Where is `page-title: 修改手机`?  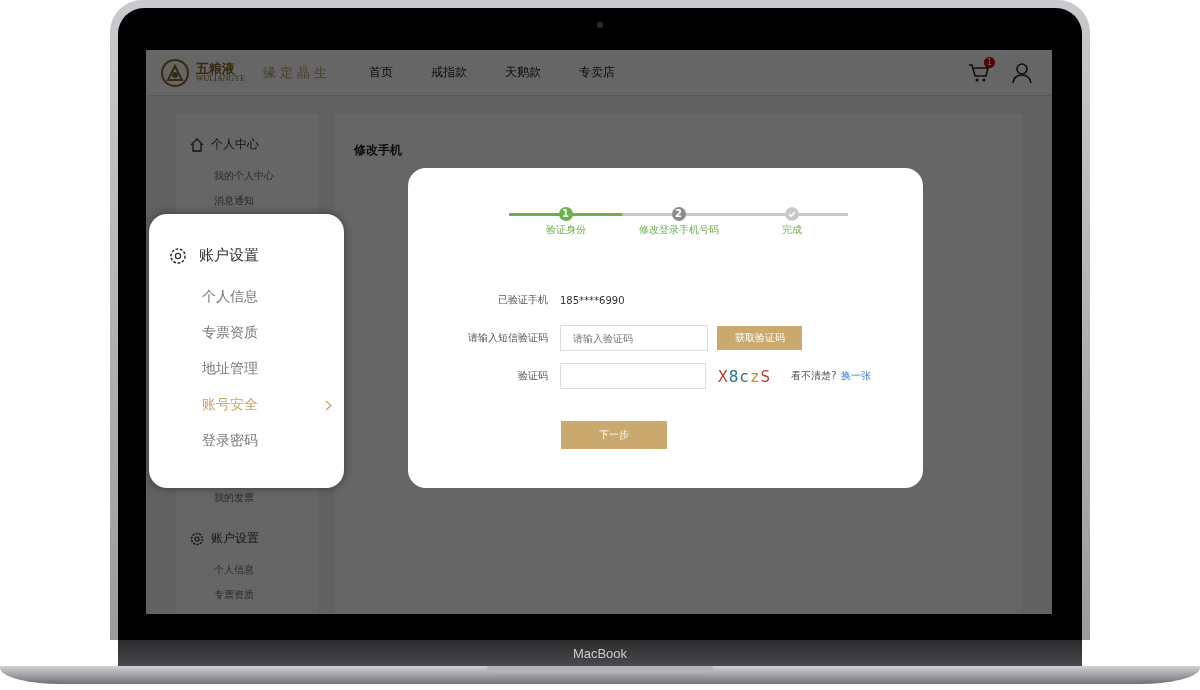
page-title: 修改手机 is located at coordinates (378, 150).